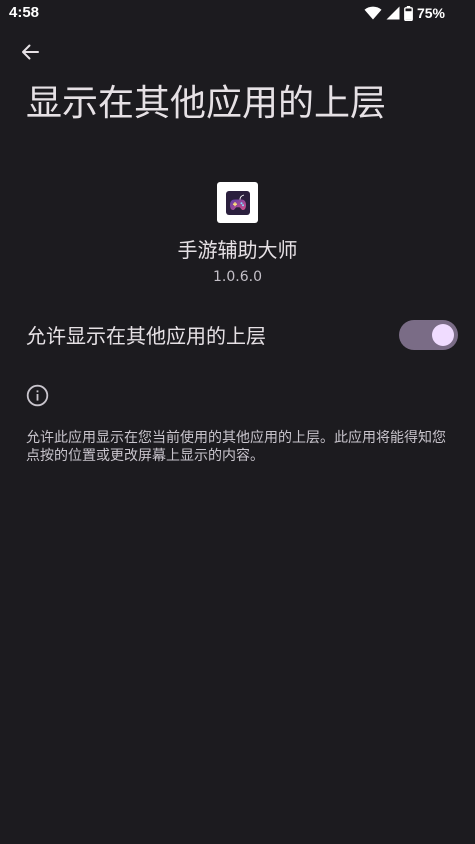  Describe the element at coordinates (408, 13) in the screenshot. I see `battery-icon` at that location.